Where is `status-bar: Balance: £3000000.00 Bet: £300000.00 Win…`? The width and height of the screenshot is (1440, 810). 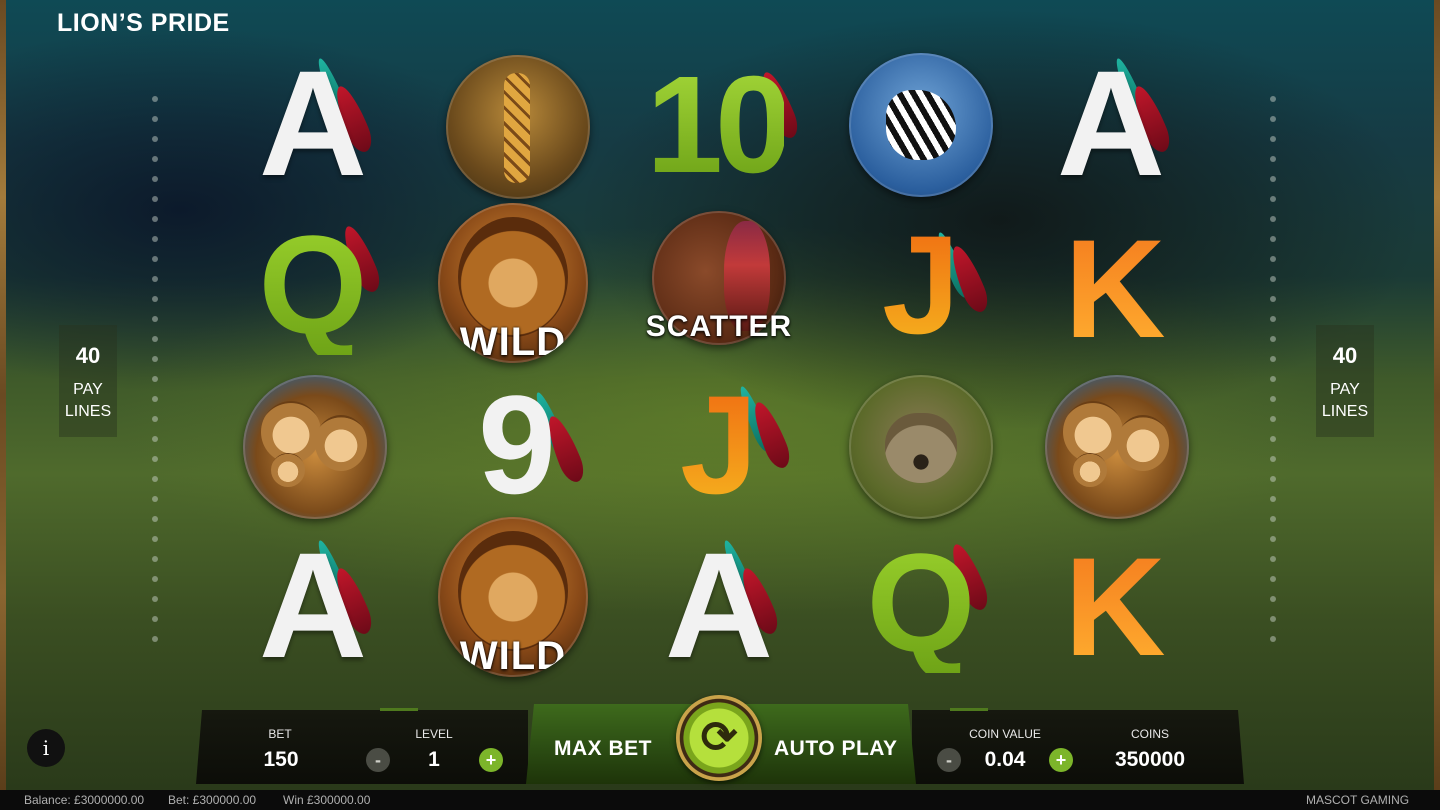 status-bar: Balance: £3000000.00 Bet: £300000.00 Win… is located at coordinates (720, 800).